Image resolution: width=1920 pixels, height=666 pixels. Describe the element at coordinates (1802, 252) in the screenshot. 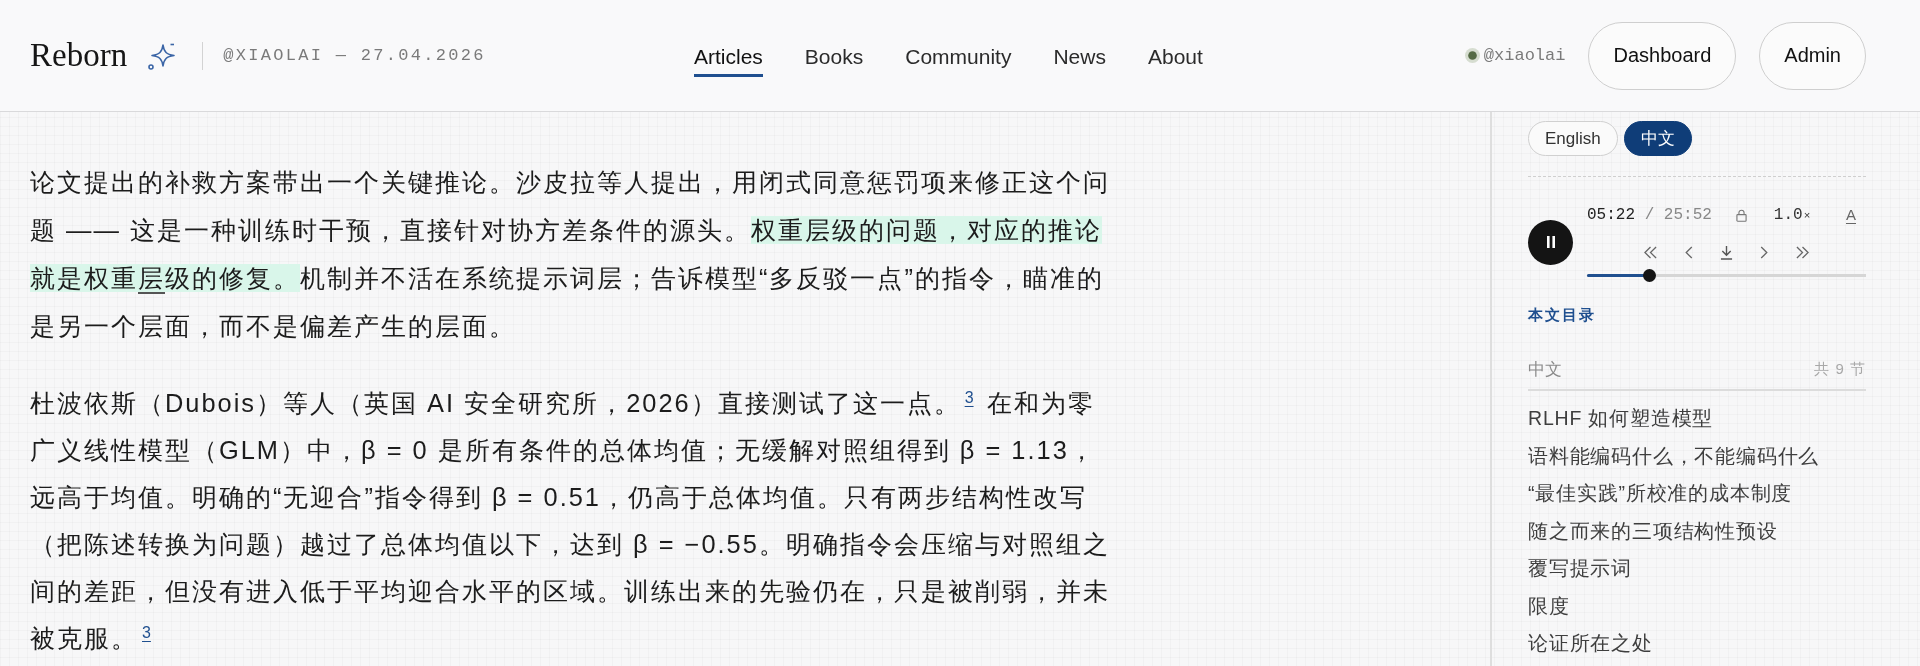

I see `double-chevron-right-icon` at that location.